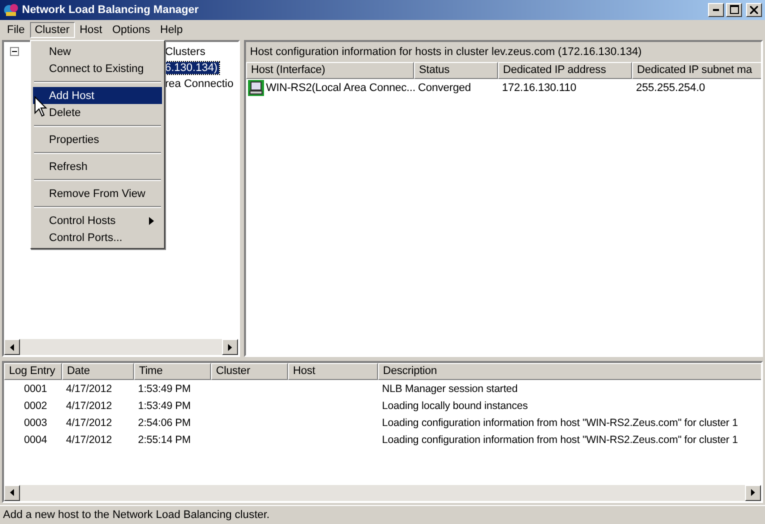 The image size is (765, 524). What do you see at coordinates (172, 371) in the screenshot?
I see `column-header: Time` at bounding box center [172, 371].